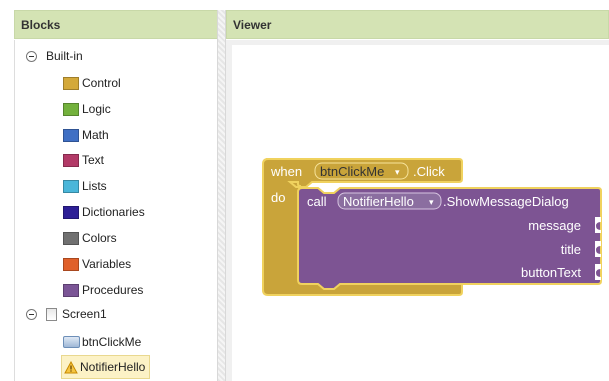 Image resolution: width=609 pixels, height=381 pixels. What do you see at coordinates (278, 197) in the screenshot?
I see `event-do-keyword: do` at bounding box center [278, 197].